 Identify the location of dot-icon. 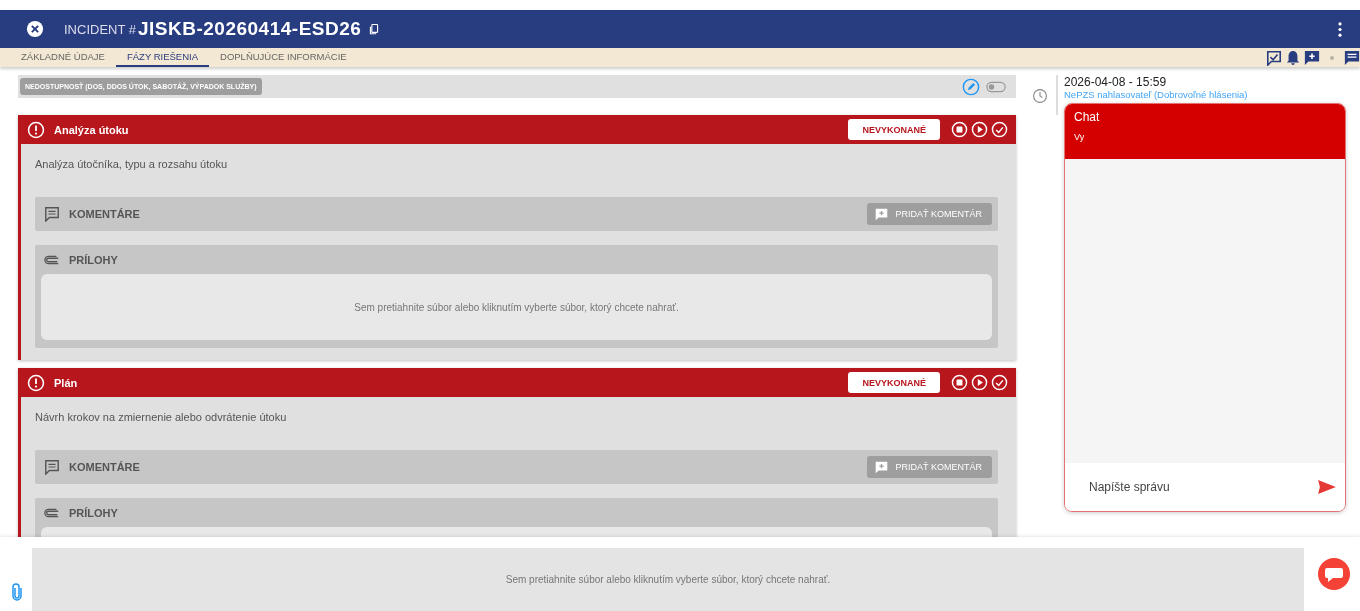
(1332, 57).